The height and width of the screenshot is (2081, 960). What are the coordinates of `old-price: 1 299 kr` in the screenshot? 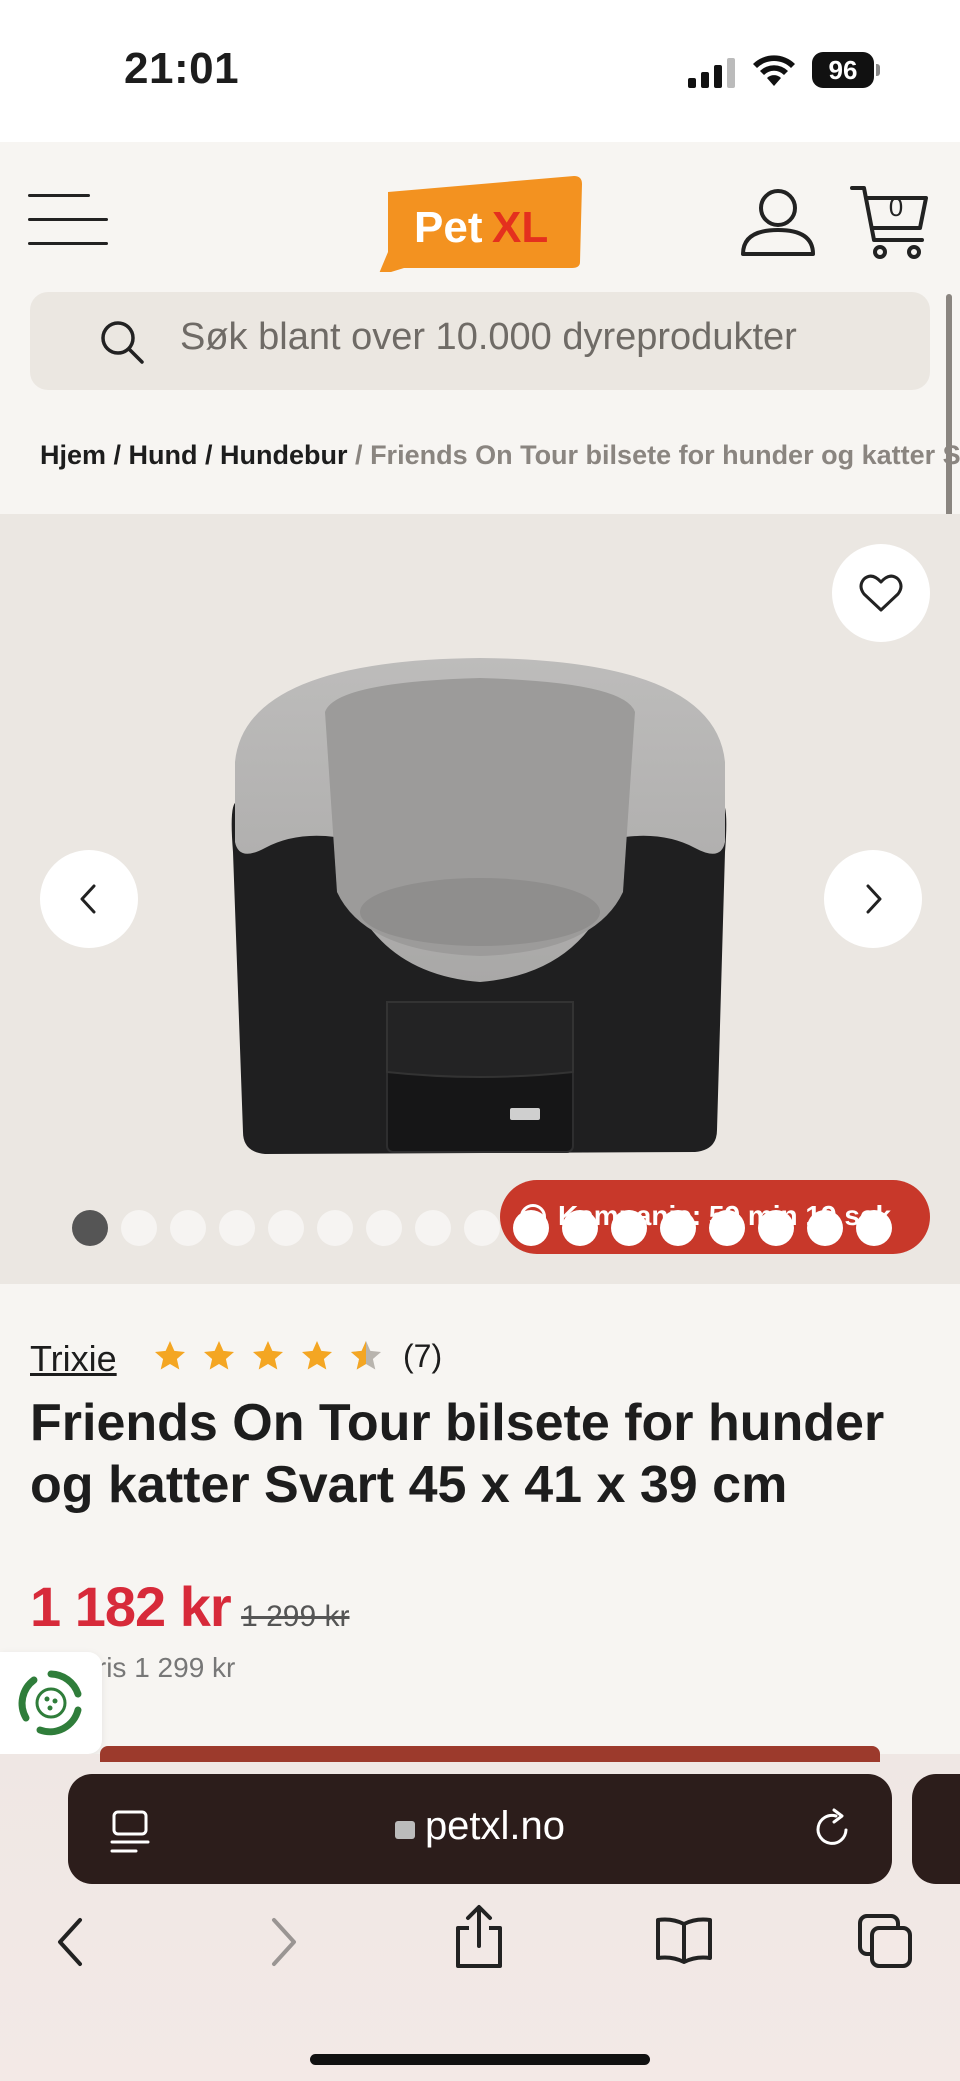 It's located at (295, 1616).